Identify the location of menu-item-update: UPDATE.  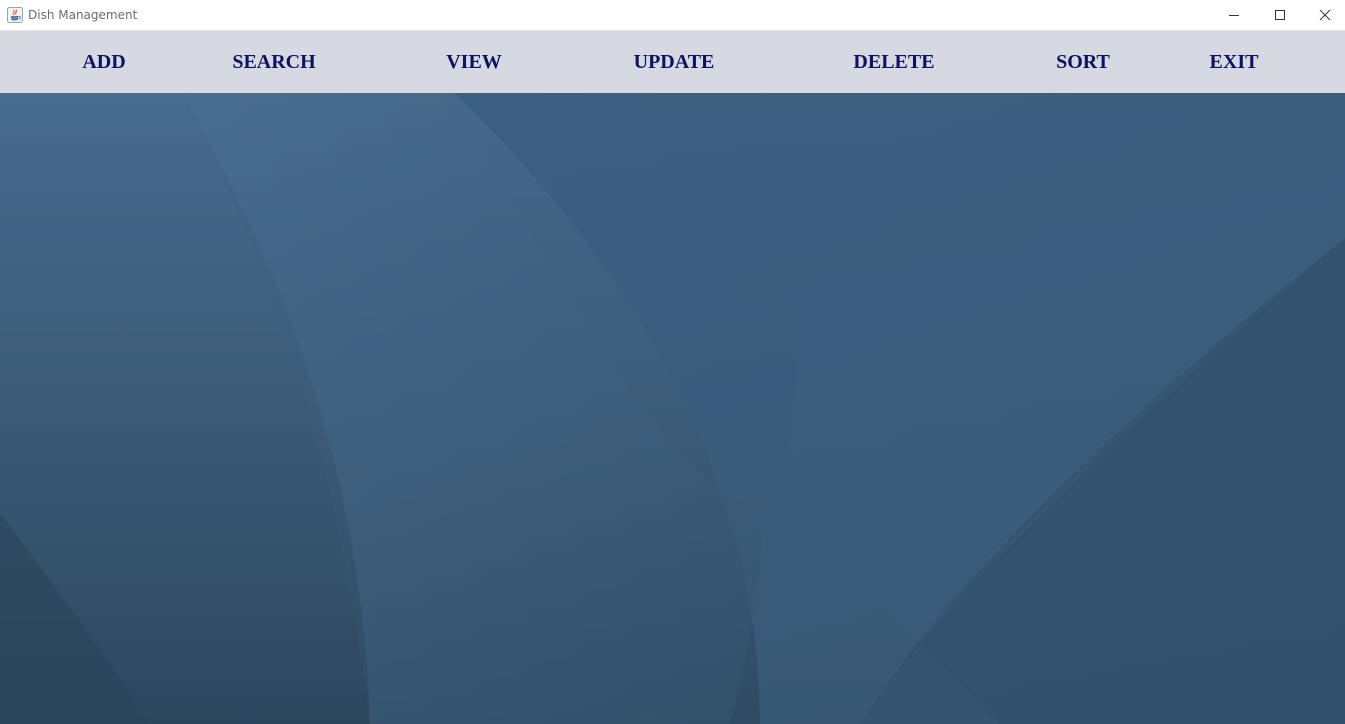
(674, 62).